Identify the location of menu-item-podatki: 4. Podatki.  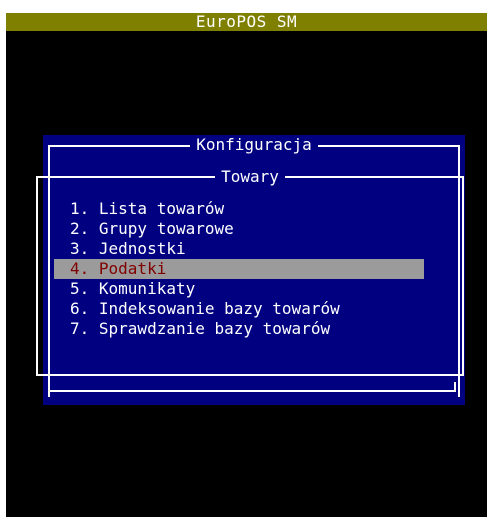
(239, 269).